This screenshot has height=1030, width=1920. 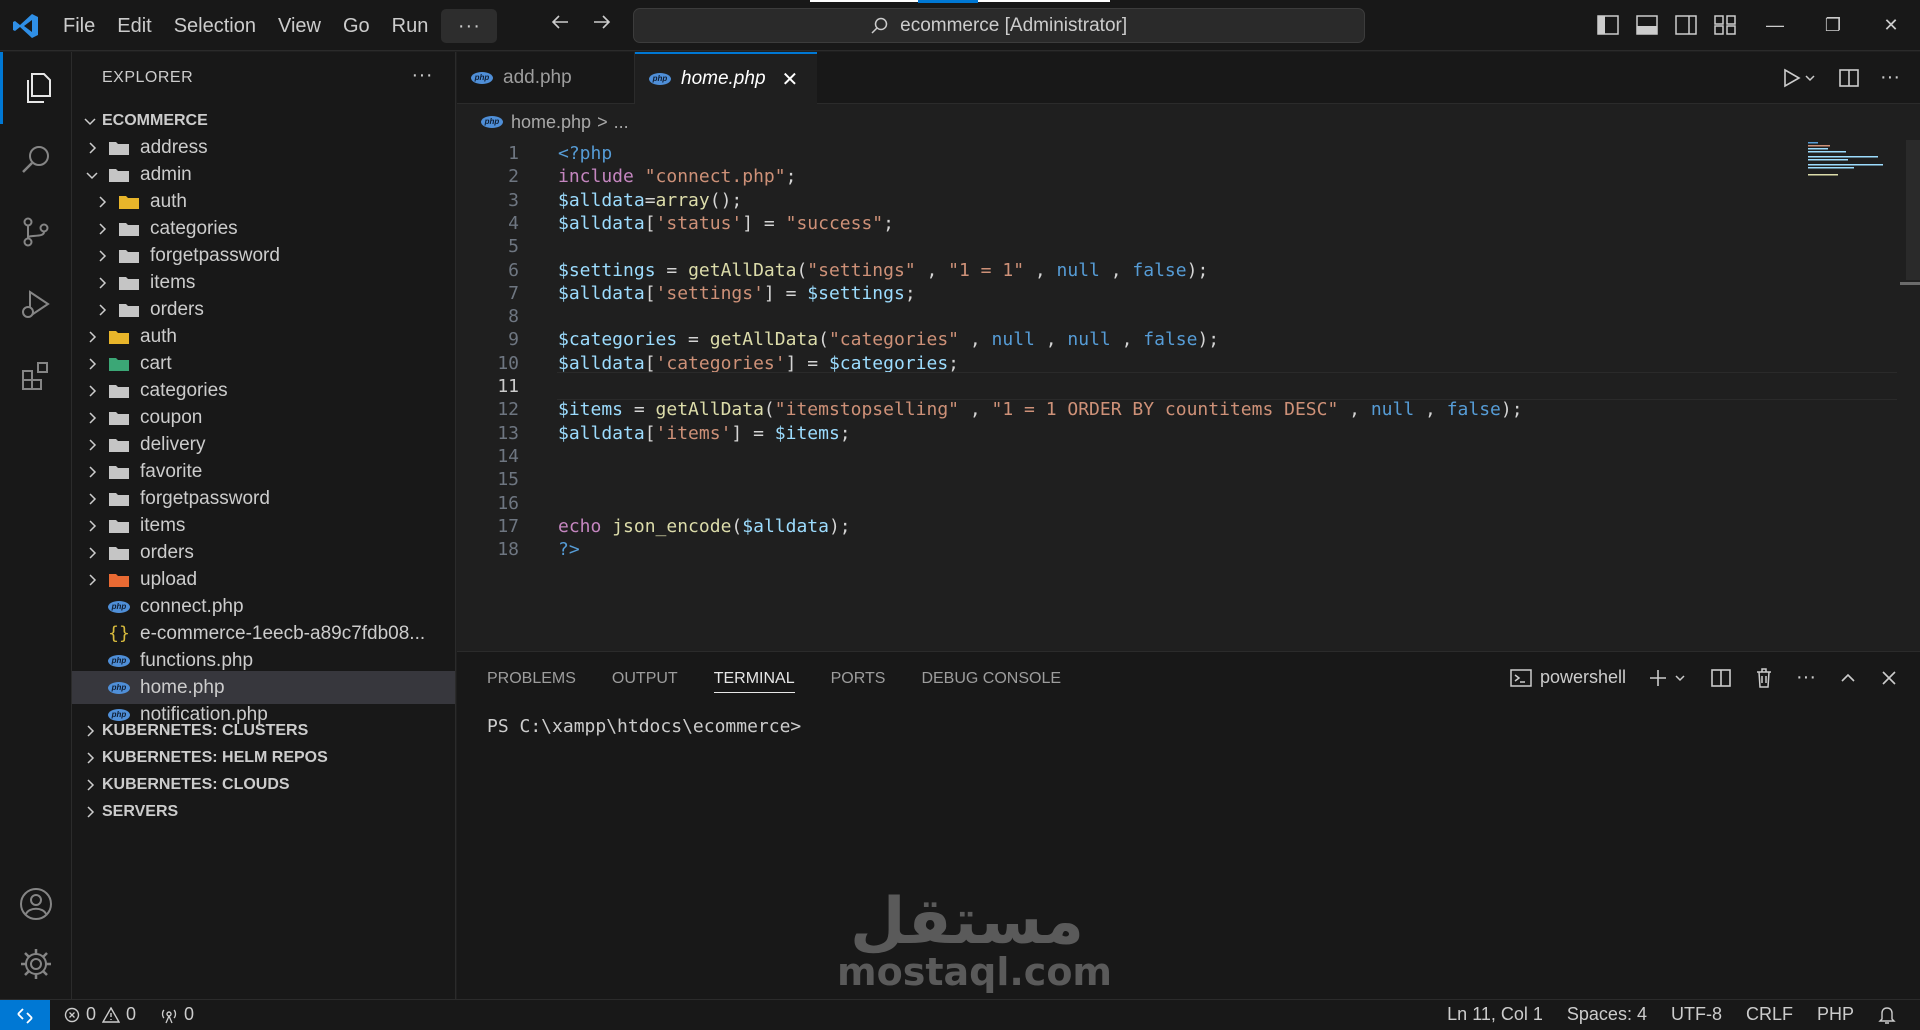 What do you see at coordinates (25, 1015) in the screenshot?
I see `remote-indicator-icon` at bounding box center [25, 1015].